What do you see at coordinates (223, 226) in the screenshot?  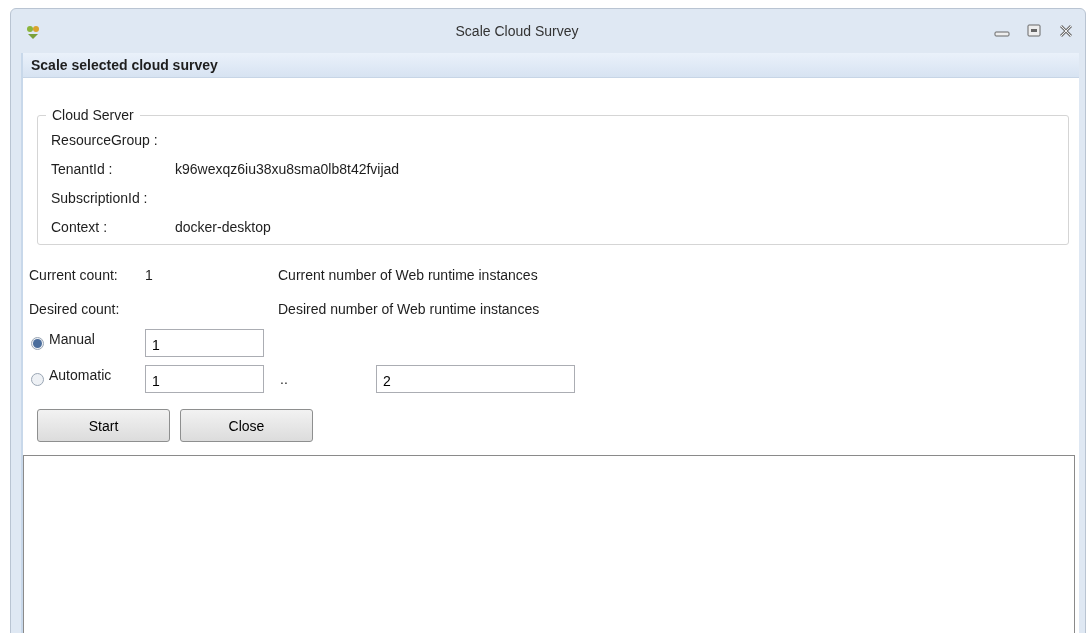 I see `field-value: docker-desktop` at bounding box center [223, 226].